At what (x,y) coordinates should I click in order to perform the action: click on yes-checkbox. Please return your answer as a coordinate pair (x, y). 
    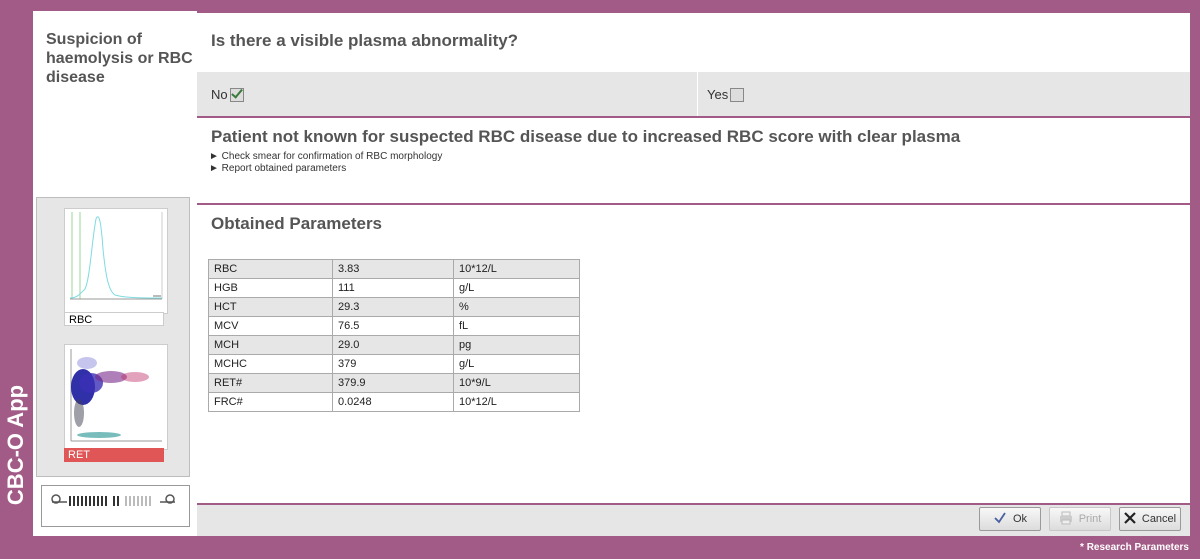
    Looking at the image, I should click on (737, 94).